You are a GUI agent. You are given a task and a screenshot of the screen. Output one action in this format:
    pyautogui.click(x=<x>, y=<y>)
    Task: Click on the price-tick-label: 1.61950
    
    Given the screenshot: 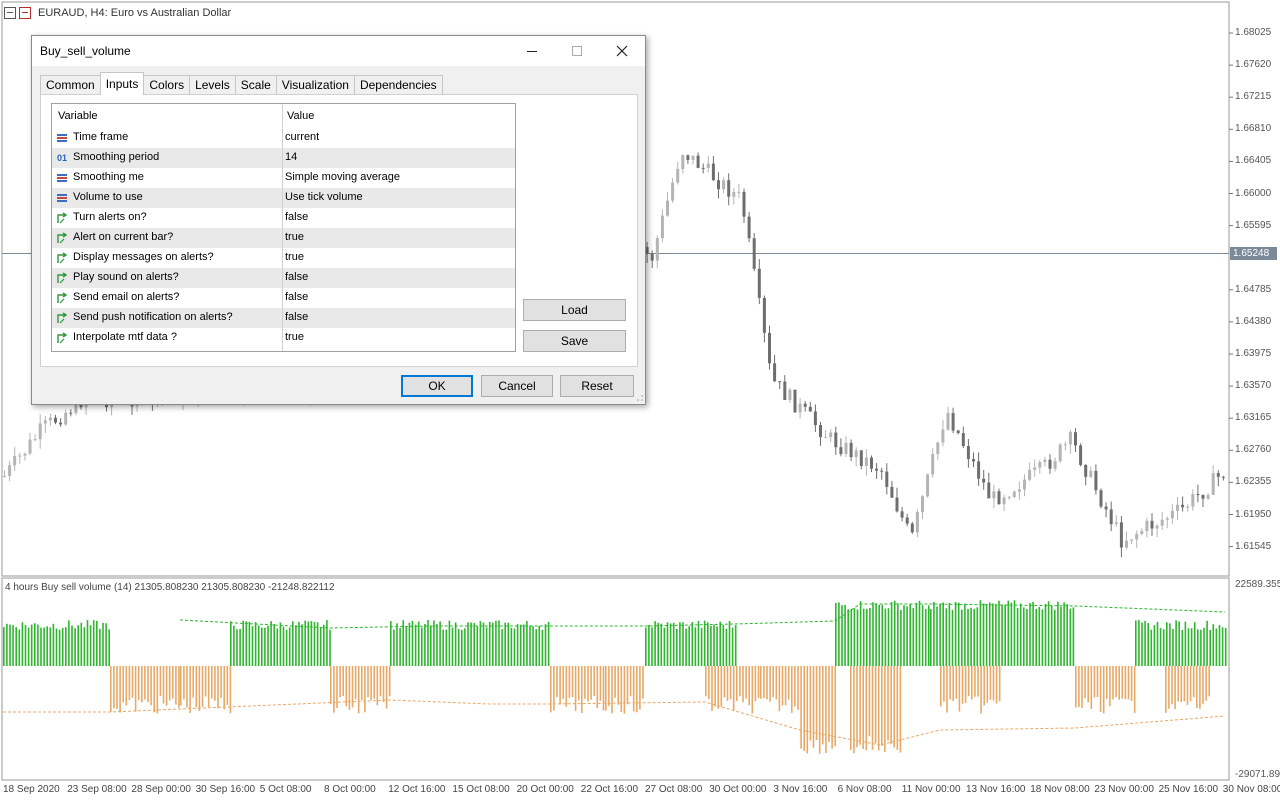 What is the action you would take?
    pyautogui.click(x=1253, y=514)
    